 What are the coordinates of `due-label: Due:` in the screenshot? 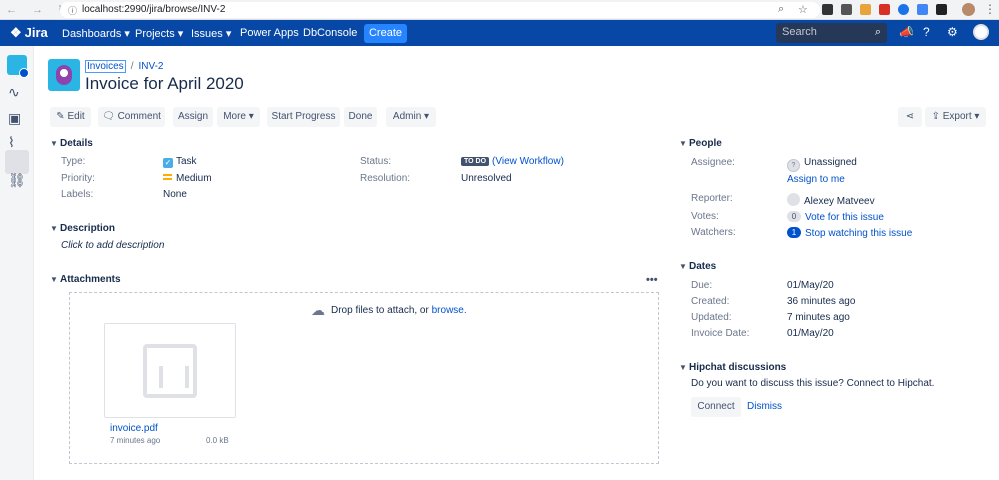 It's located at (702, 285).